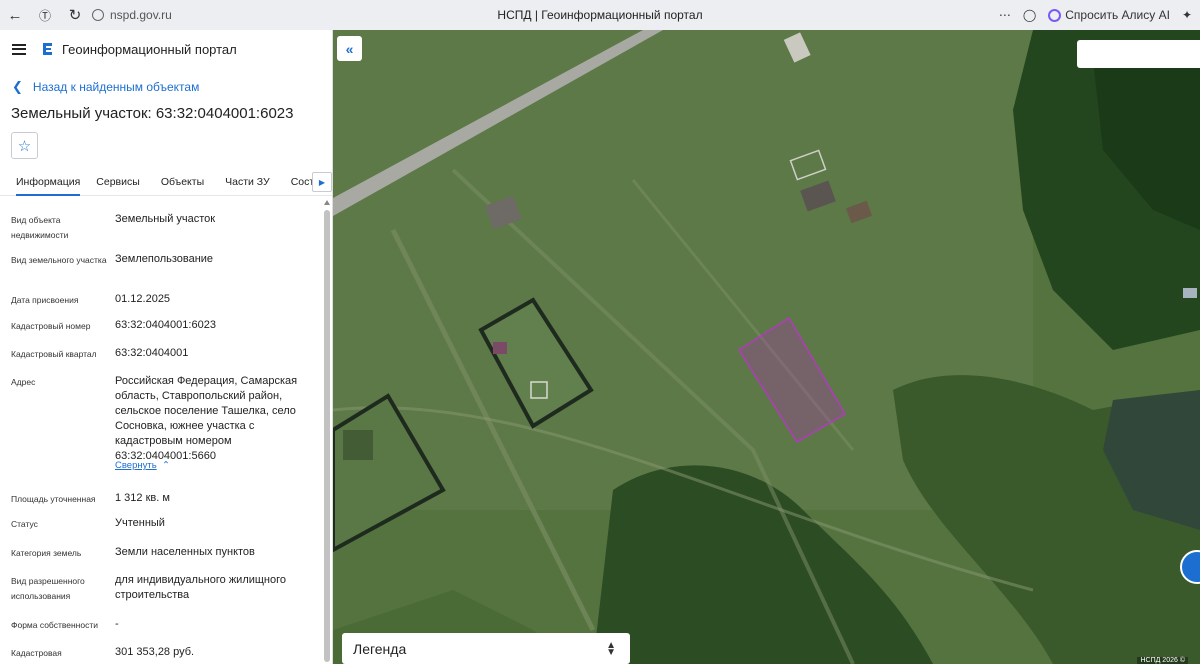 This screenshot has width=1200, height=664. Describe the element at coordinates (59, 260) in the screenshot. I see `property-label: Вид земельного участка` at that location.